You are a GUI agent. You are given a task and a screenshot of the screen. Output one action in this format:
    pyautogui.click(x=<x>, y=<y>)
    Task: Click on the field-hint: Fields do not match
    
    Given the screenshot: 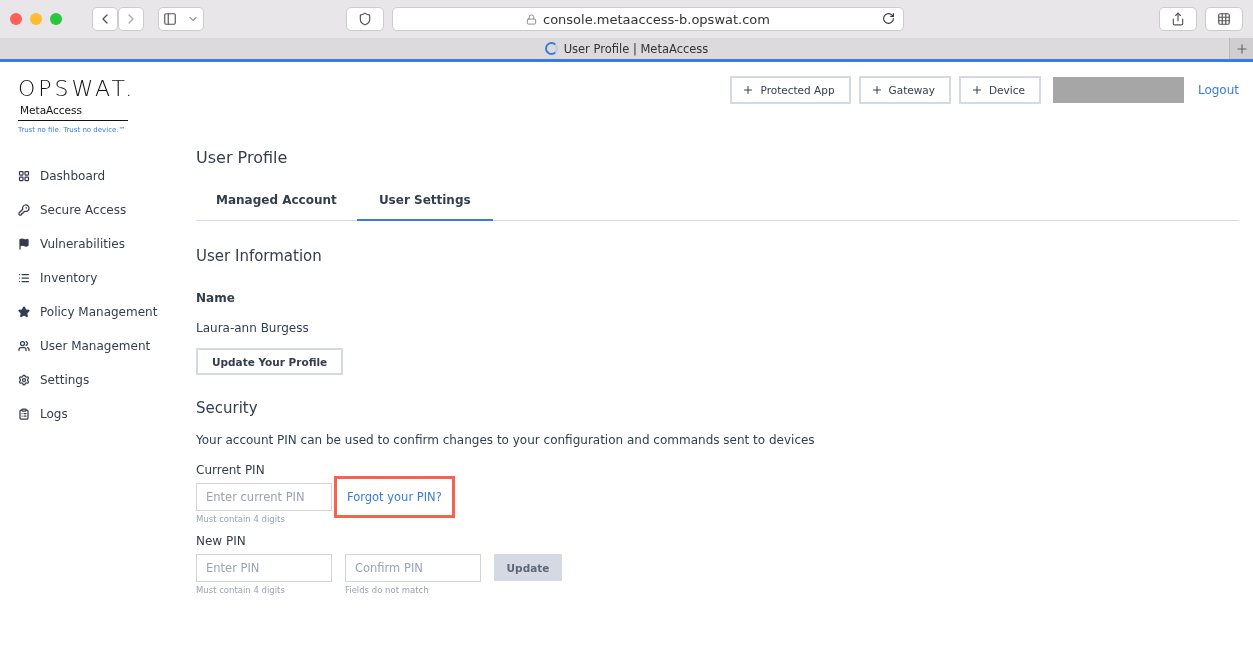 What is the action you would take?
    pyautogui.click(x=387, y=590)
    